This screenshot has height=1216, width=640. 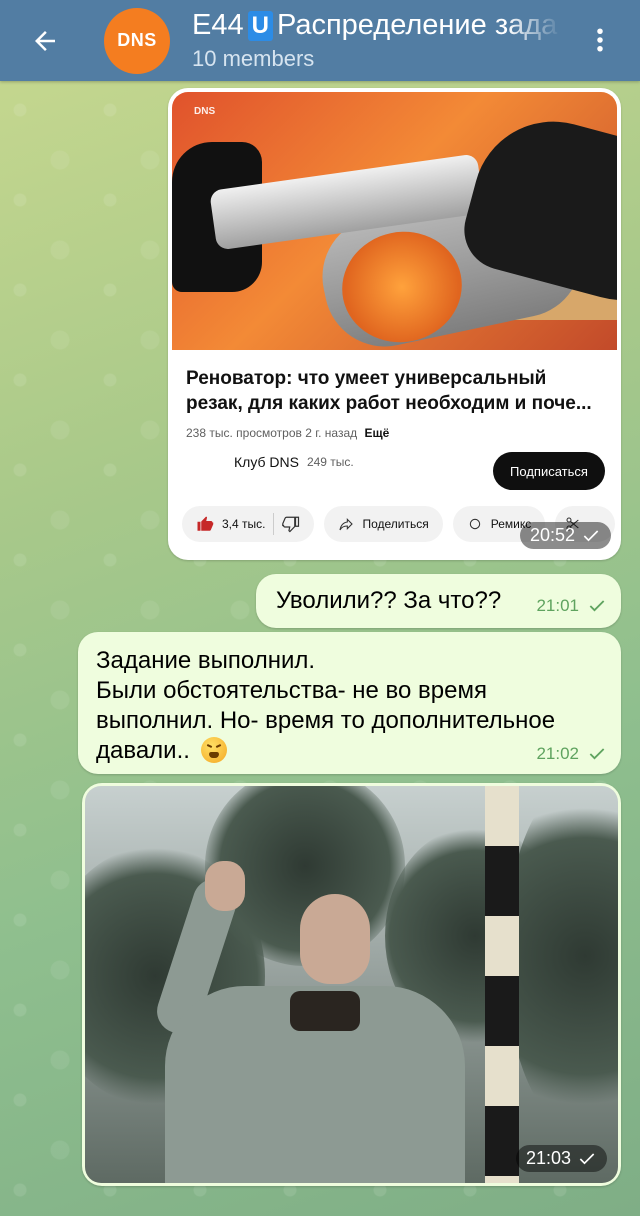 I want to click on share-icon, so click(x=346, y=524).